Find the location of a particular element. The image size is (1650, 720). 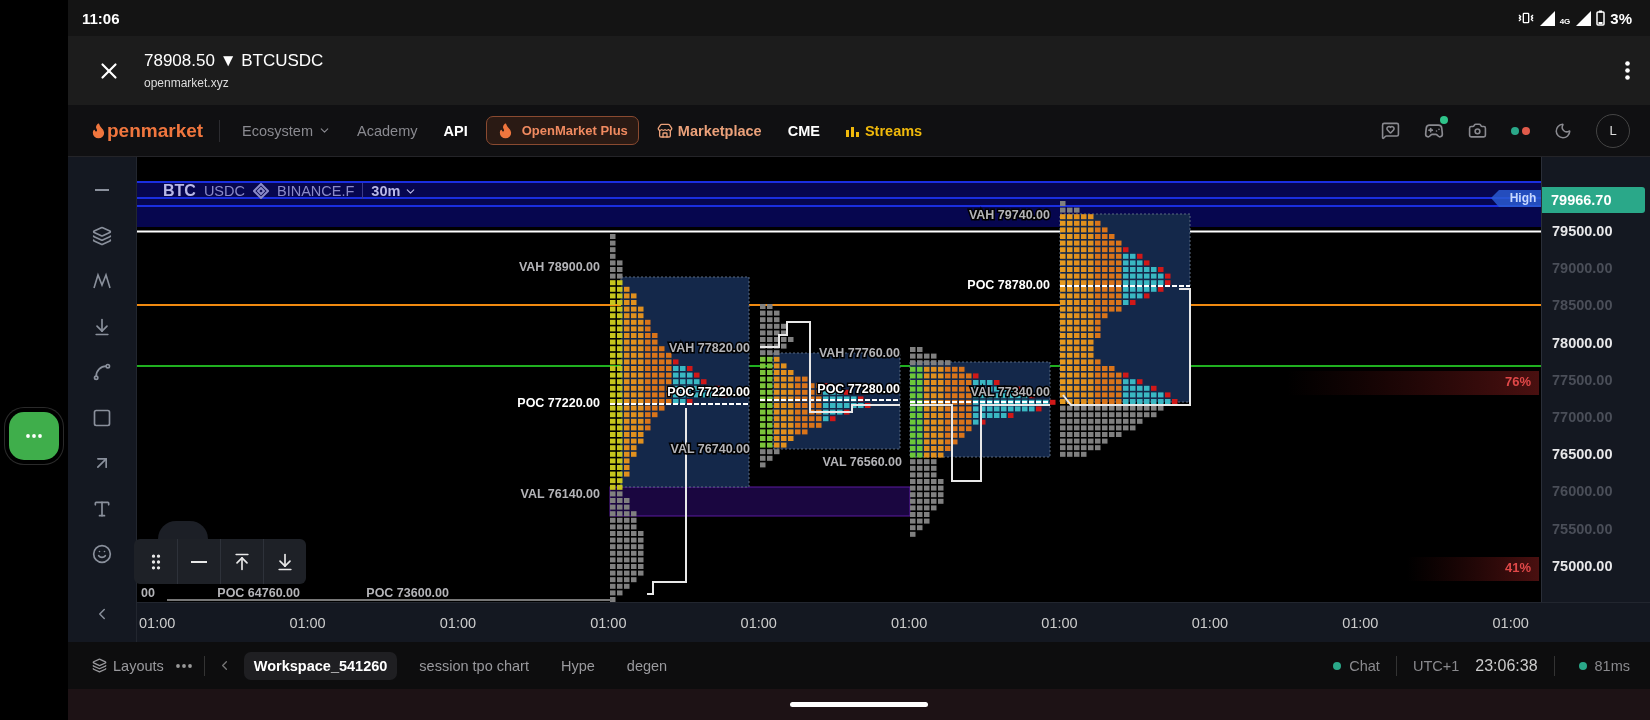

price-label: 79500.00 is located at coordinates (1582, 231).